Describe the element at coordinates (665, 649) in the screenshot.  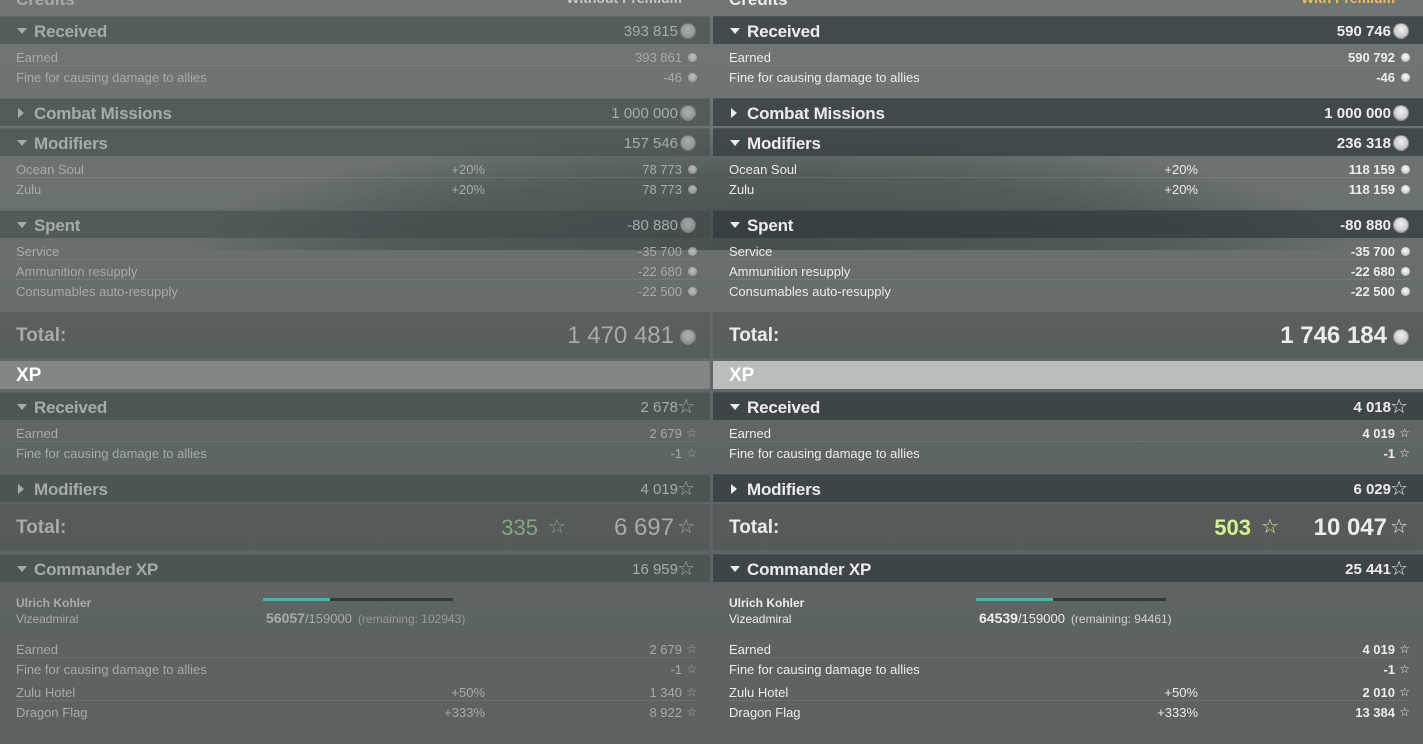
I see `item-value: 2 679` at that location.